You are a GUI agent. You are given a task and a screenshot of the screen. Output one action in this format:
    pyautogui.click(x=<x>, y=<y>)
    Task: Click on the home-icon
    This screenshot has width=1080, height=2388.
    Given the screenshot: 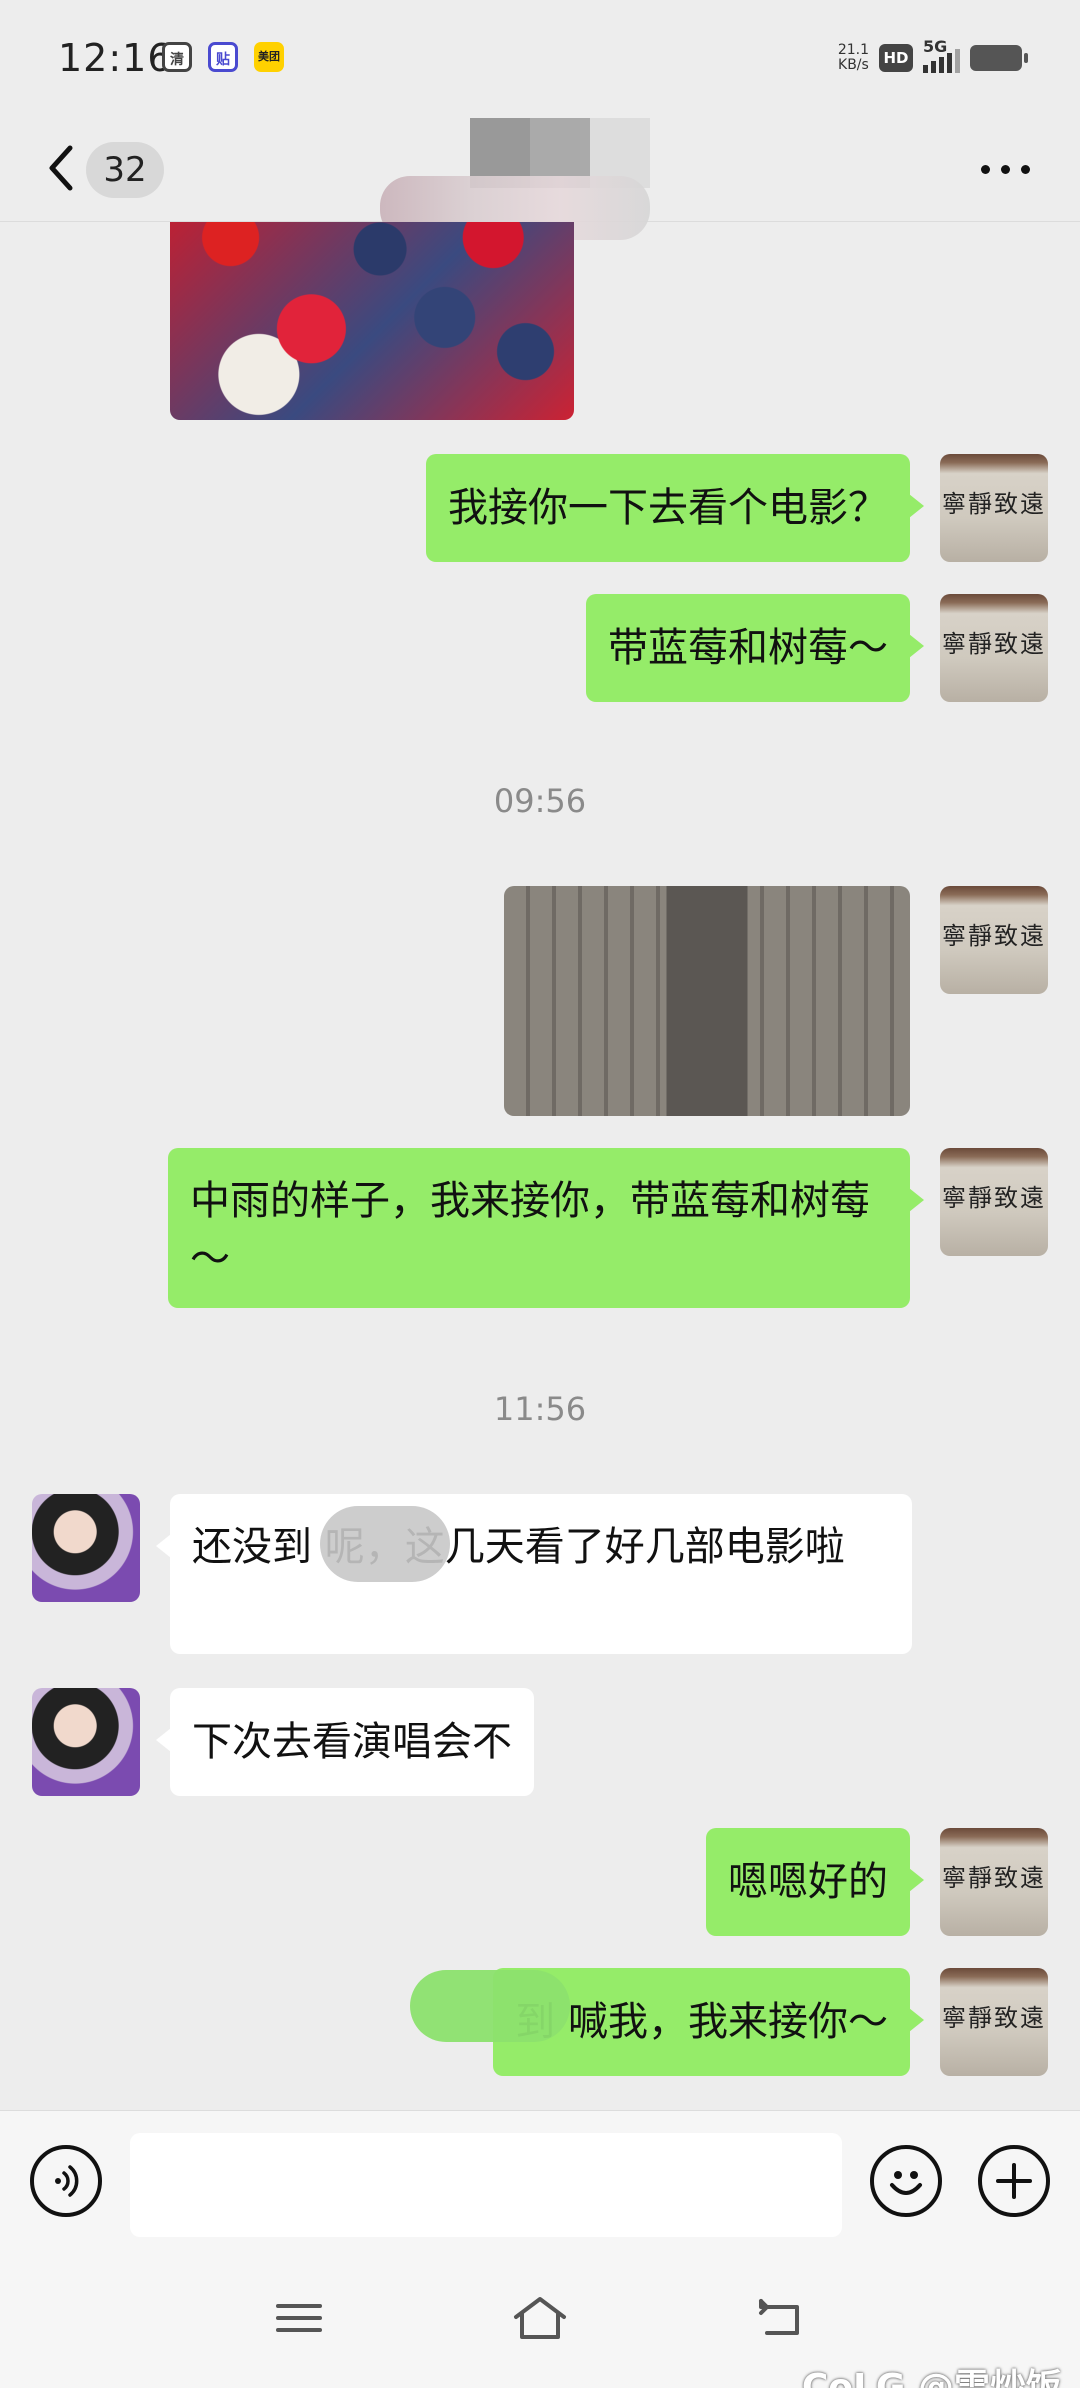 What is the action you would take?
    pyautogui.click(x=540, y=2318)
    